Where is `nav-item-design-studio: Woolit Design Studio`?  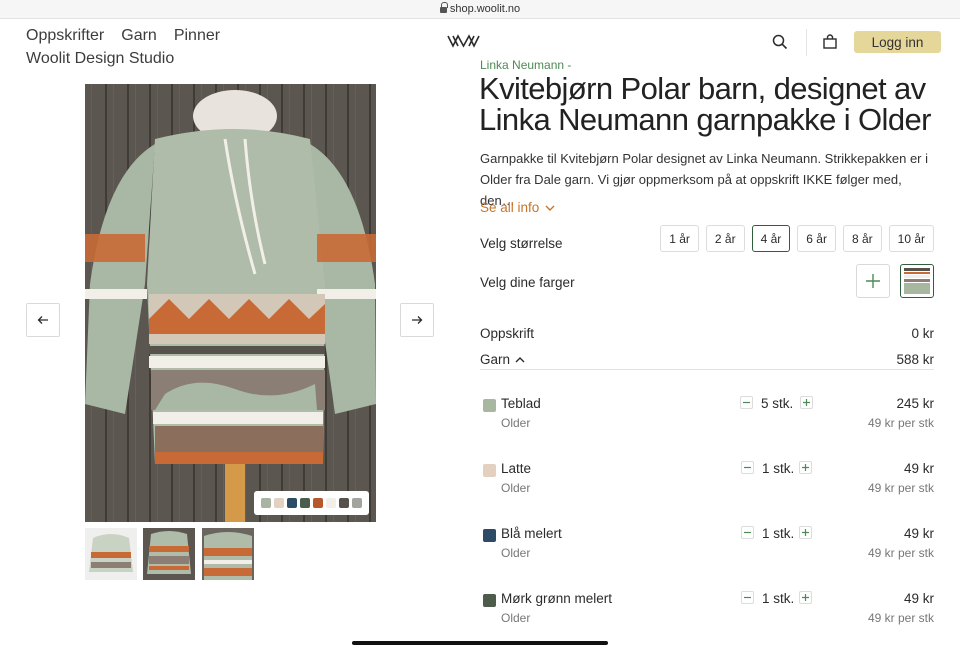 nav-item-design-studio: Woolit Design Studio is located at coordinates (123, 58).